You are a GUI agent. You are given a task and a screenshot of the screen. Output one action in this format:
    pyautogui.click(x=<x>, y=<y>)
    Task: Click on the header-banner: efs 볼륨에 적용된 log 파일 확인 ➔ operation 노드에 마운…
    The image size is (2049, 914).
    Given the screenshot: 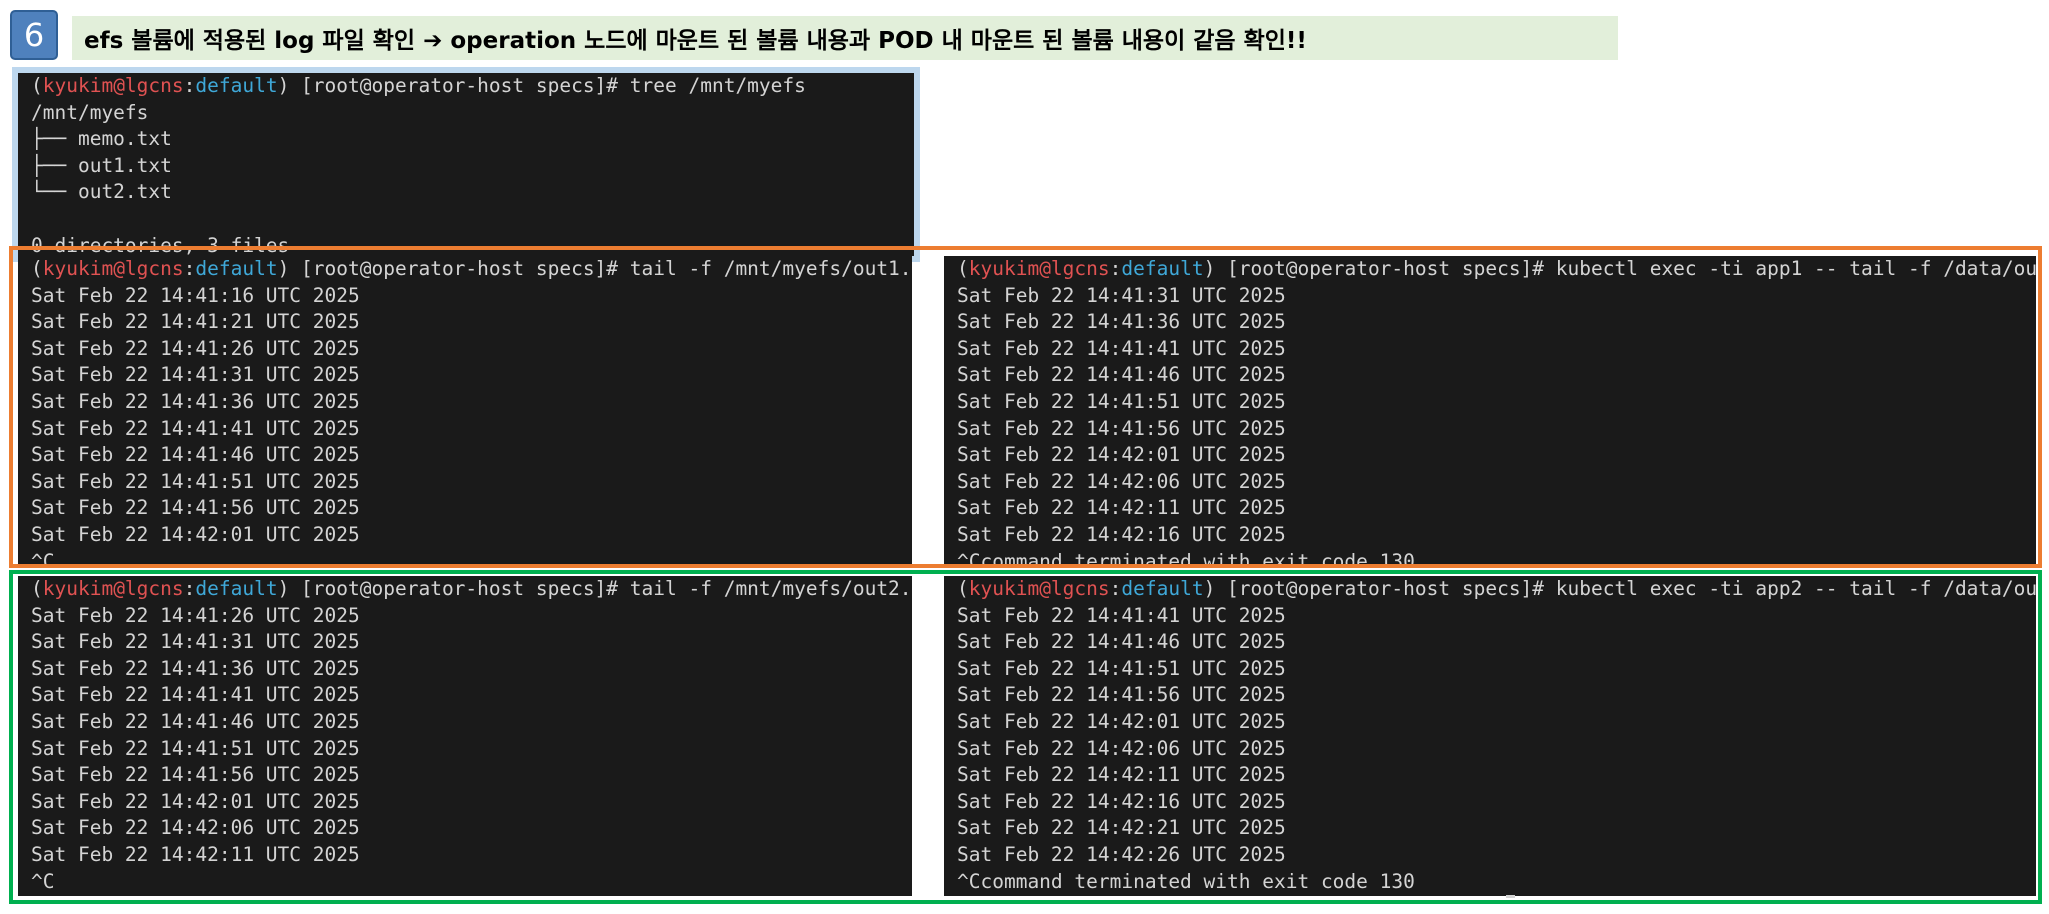 What is the action you would take?
    pyautogui.click(x=845, y=38)
    